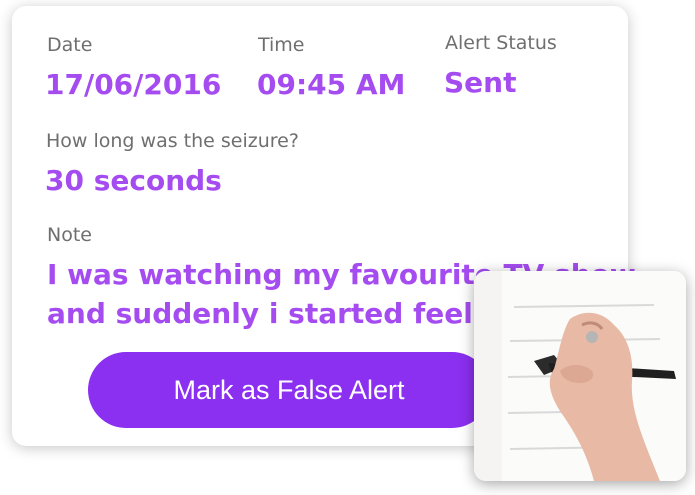 Image resolution: width=695 pixels, height=495 pixels. I want to click on hand-writing-image, so click(580, 376).